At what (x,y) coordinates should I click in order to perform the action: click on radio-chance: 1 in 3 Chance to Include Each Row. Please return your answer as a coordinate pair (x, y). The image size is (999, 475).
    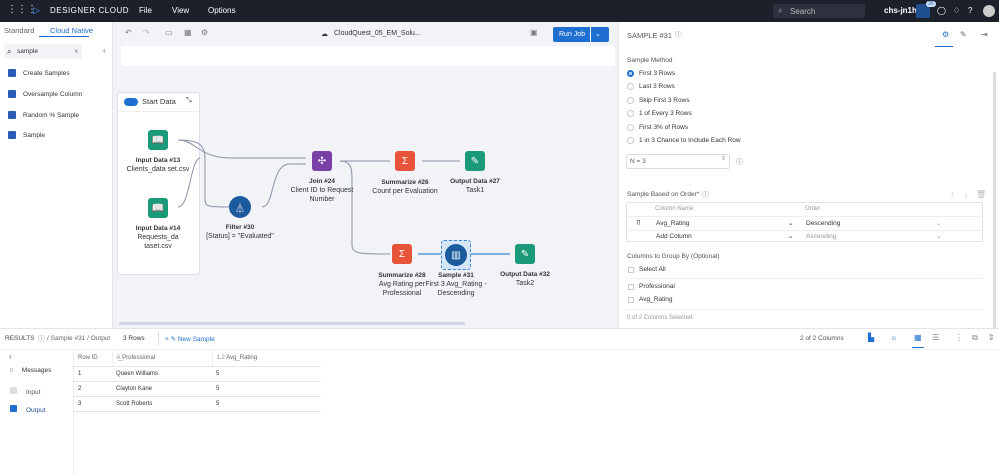
    Looking at the image, I should click on (684, 140).